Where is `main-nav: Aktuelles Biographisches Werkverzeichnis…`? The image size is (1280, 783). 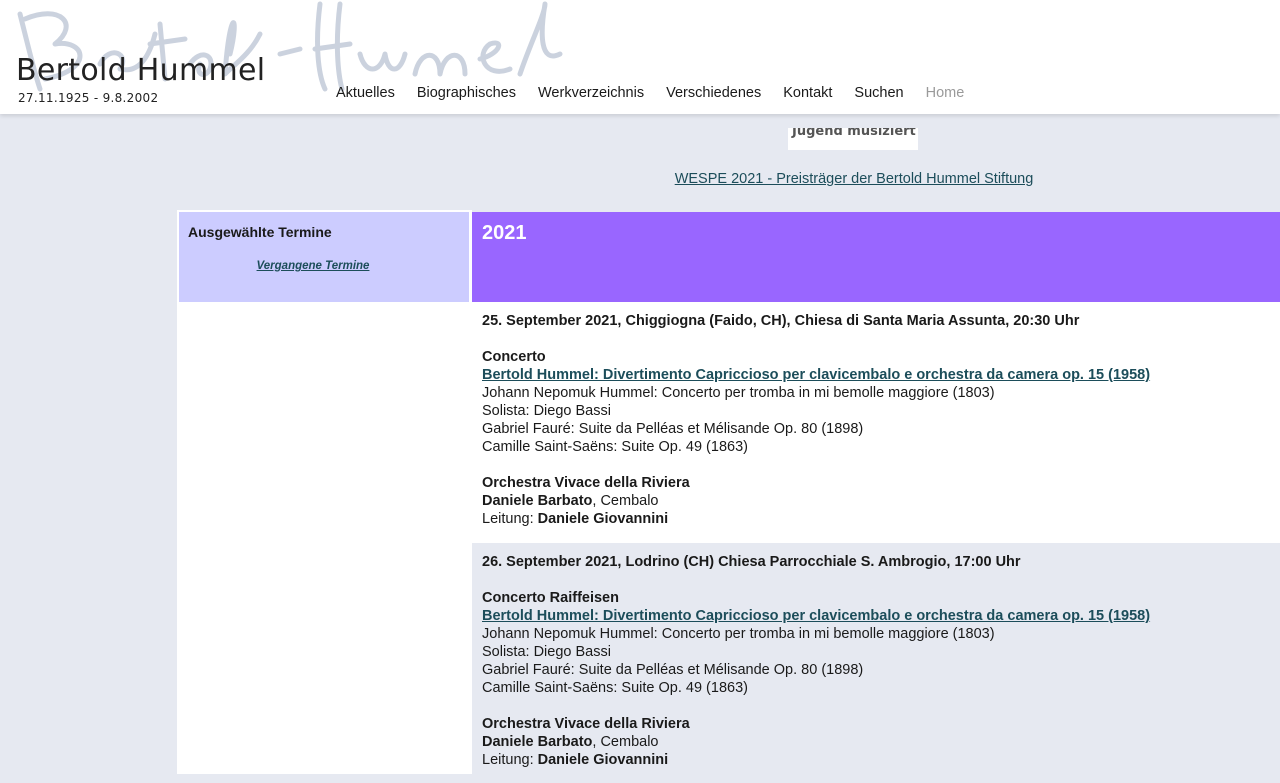 main-nav: Aktuelles Biographisches Werkverzeichnis… is located at coordinates (650, 93).